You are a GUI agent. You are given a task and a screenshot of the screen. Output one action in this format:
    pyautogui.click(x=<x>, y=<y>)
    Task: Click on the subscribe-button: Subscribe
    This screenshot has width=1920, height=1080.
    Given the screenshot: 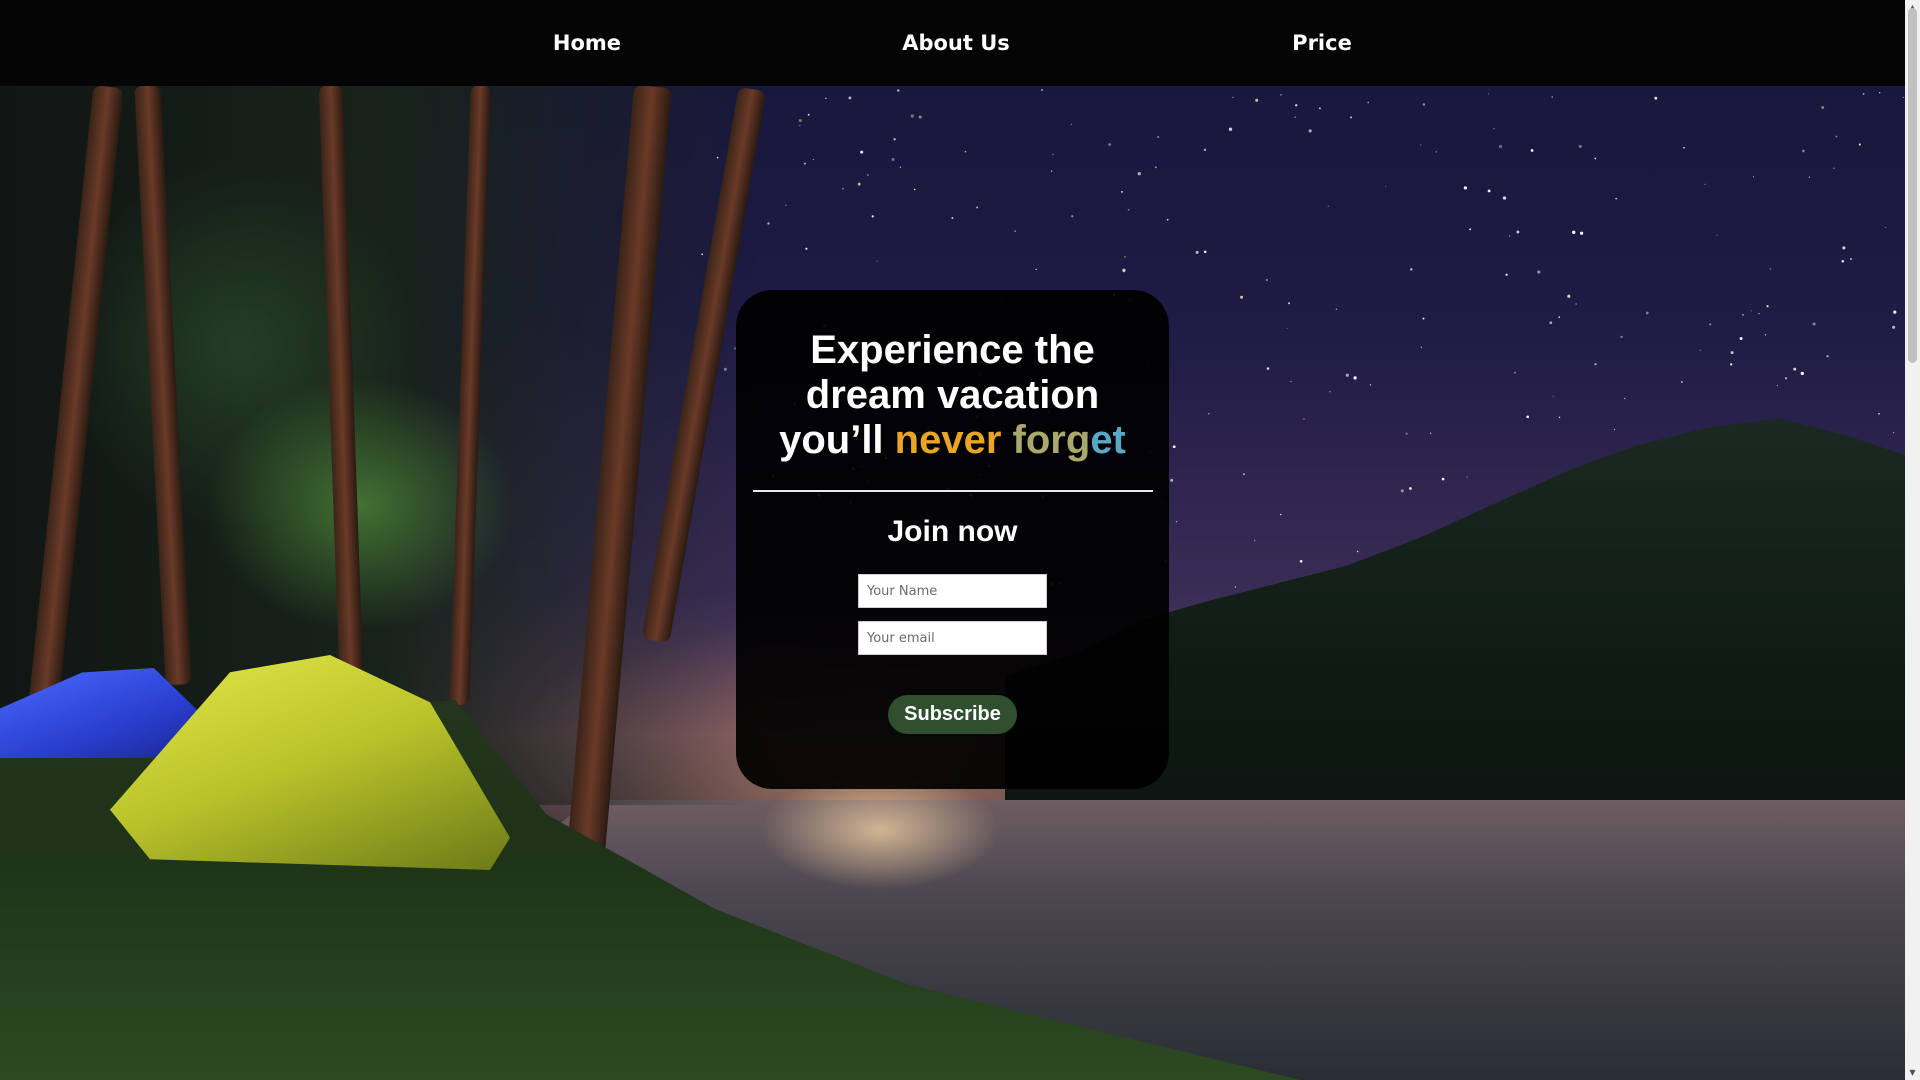 What is the action you would take?
    pyautogui.click(x=952, y=714)
    